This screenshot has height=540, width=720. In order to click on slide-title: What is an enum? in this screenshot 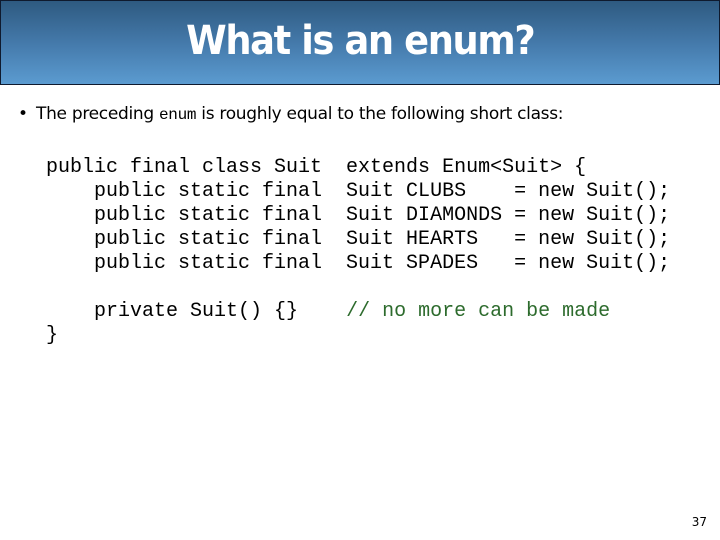, I will do `click(360, 40)`.